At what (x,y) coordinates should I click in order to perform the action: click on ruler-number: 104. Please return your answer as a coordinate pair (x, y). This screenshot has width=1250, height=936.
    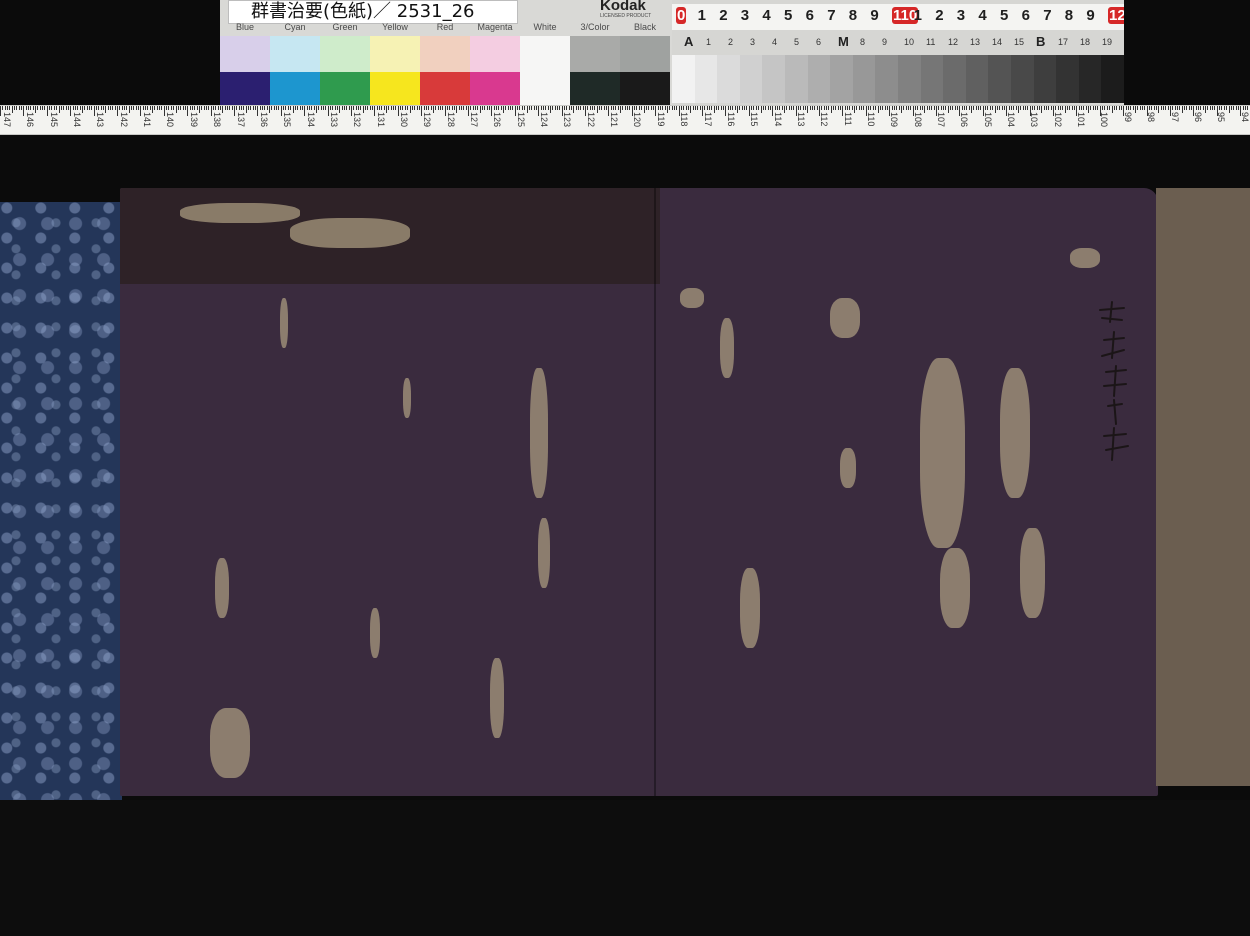
    Looking at the image, I should click on (1011, 120).